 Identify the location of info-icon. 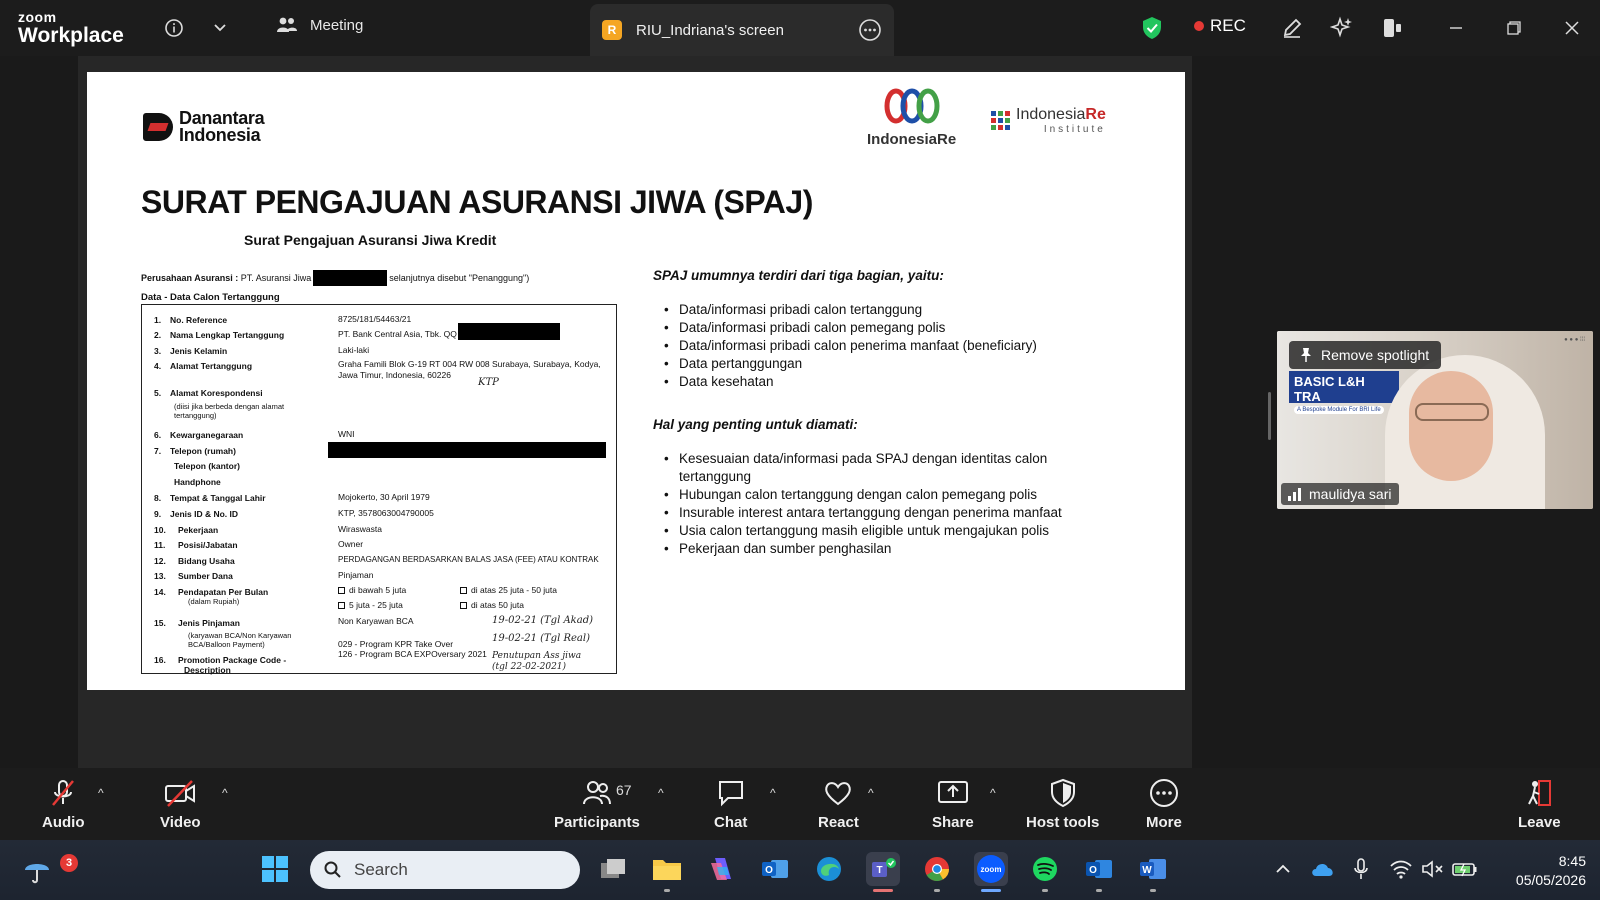
(174, 28).